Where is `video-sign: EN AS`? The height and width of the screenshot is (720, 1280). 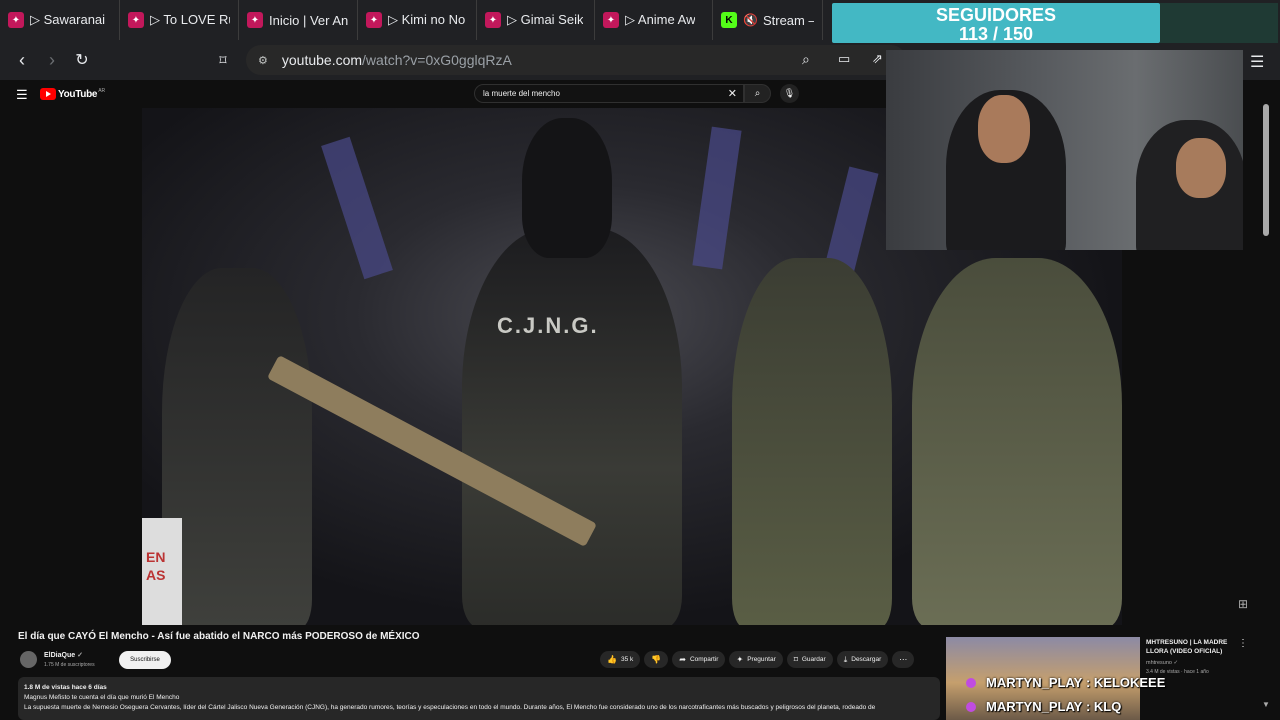
video-sign: EN AS is located at coordinates (162, 571).